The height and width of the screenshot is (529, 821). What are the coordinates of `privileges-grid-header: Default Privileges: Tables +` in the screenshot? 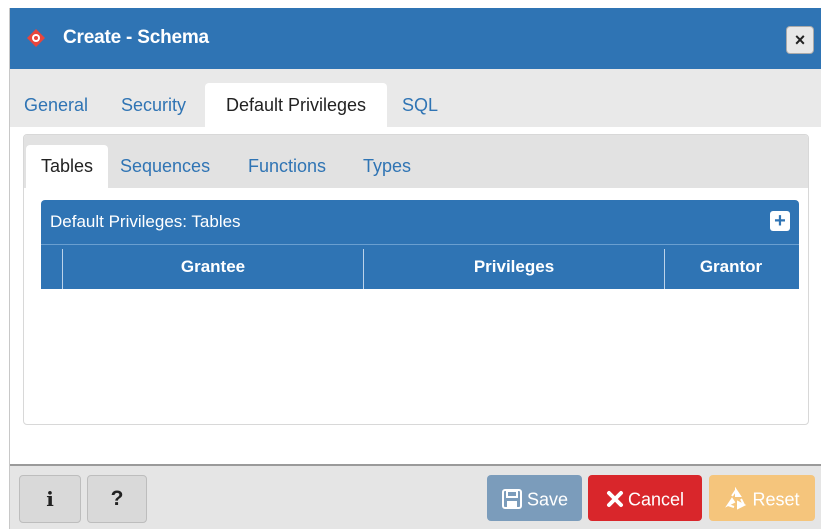 It's located at (420, 222).